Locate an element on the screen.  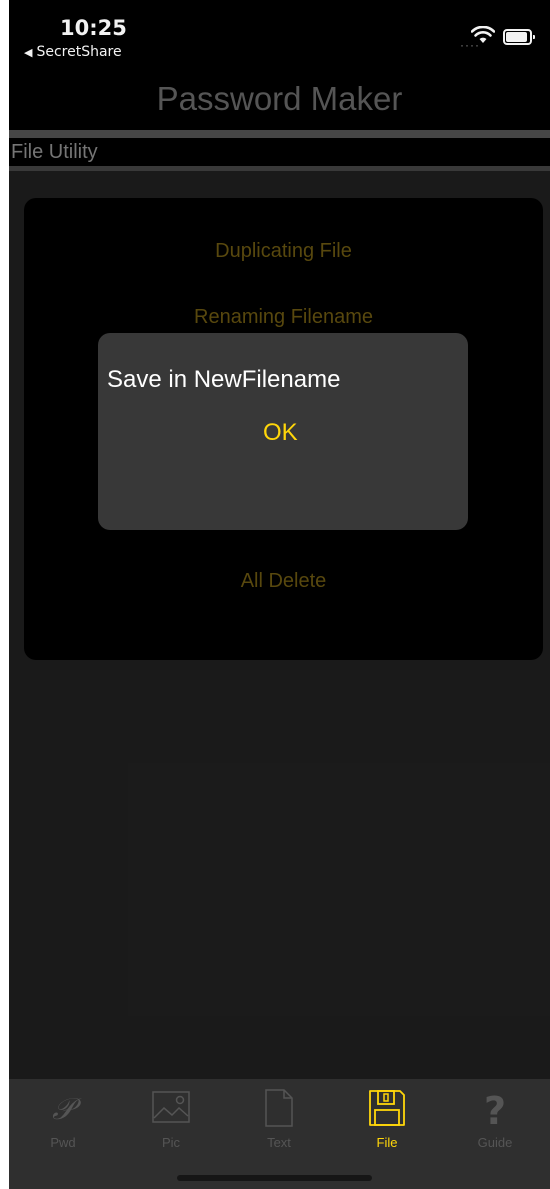
section-title: File Utility is located at coordinates (54, 152).